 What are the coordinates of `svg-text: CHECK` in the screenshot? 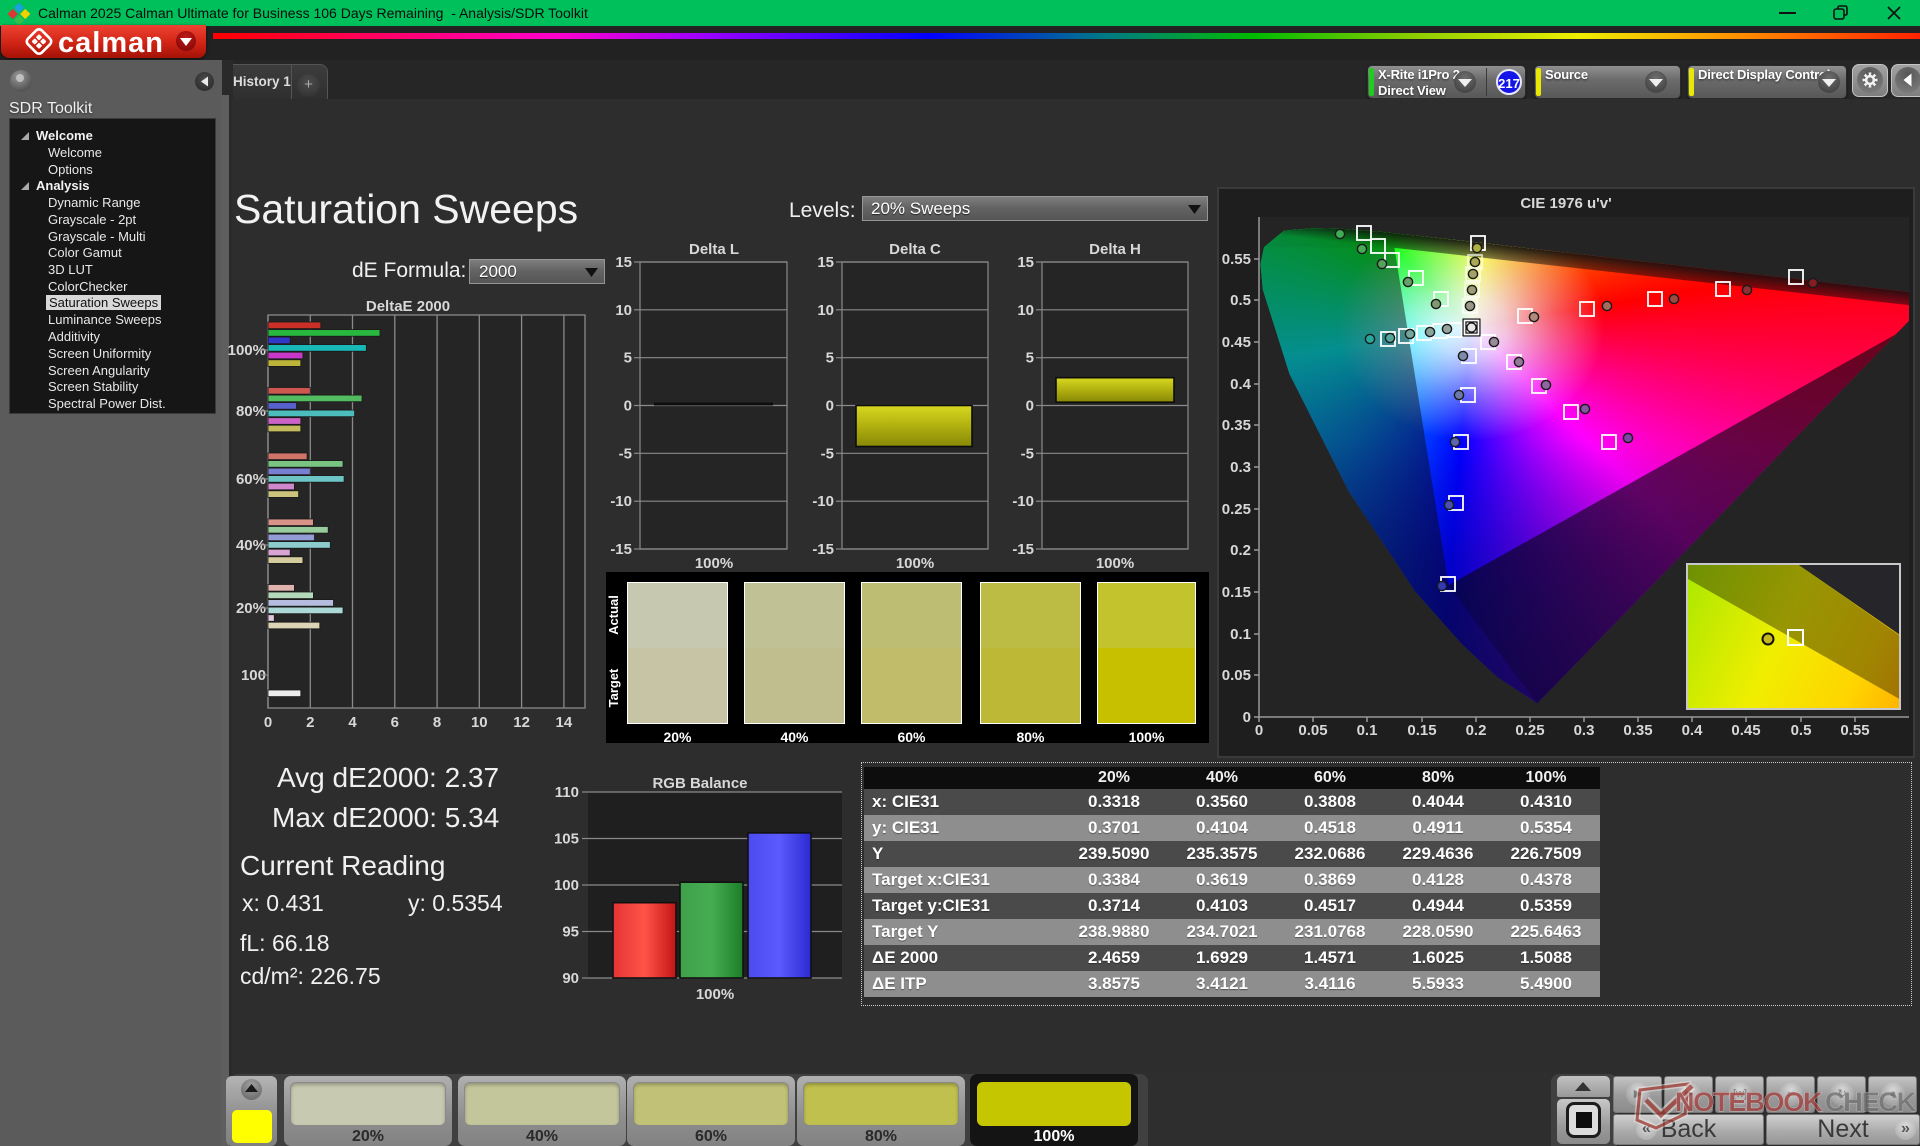 It's located at (1871, 1102).